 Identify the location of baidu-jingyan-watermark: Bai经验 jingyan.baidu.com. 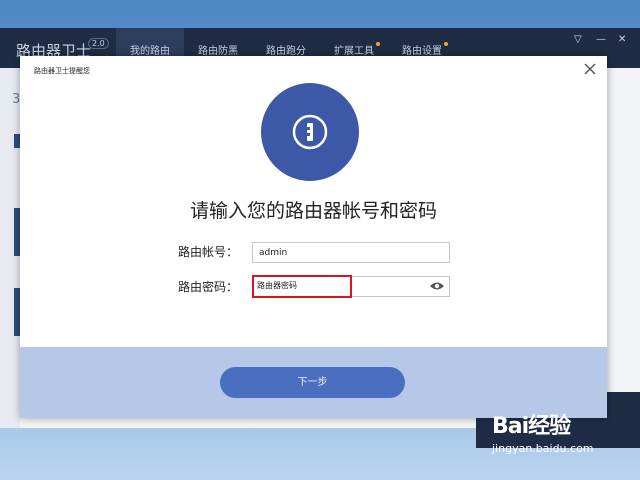
(543, 431).